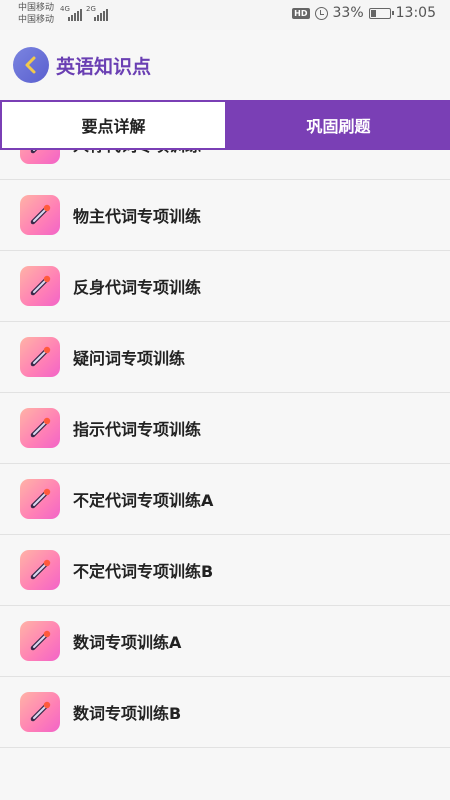 The height and width of the screenshot is (800, 450). Describe the element at coordinates (225, 641) in the screenshot. I see `list-item: 数词专项训练A` at that location.